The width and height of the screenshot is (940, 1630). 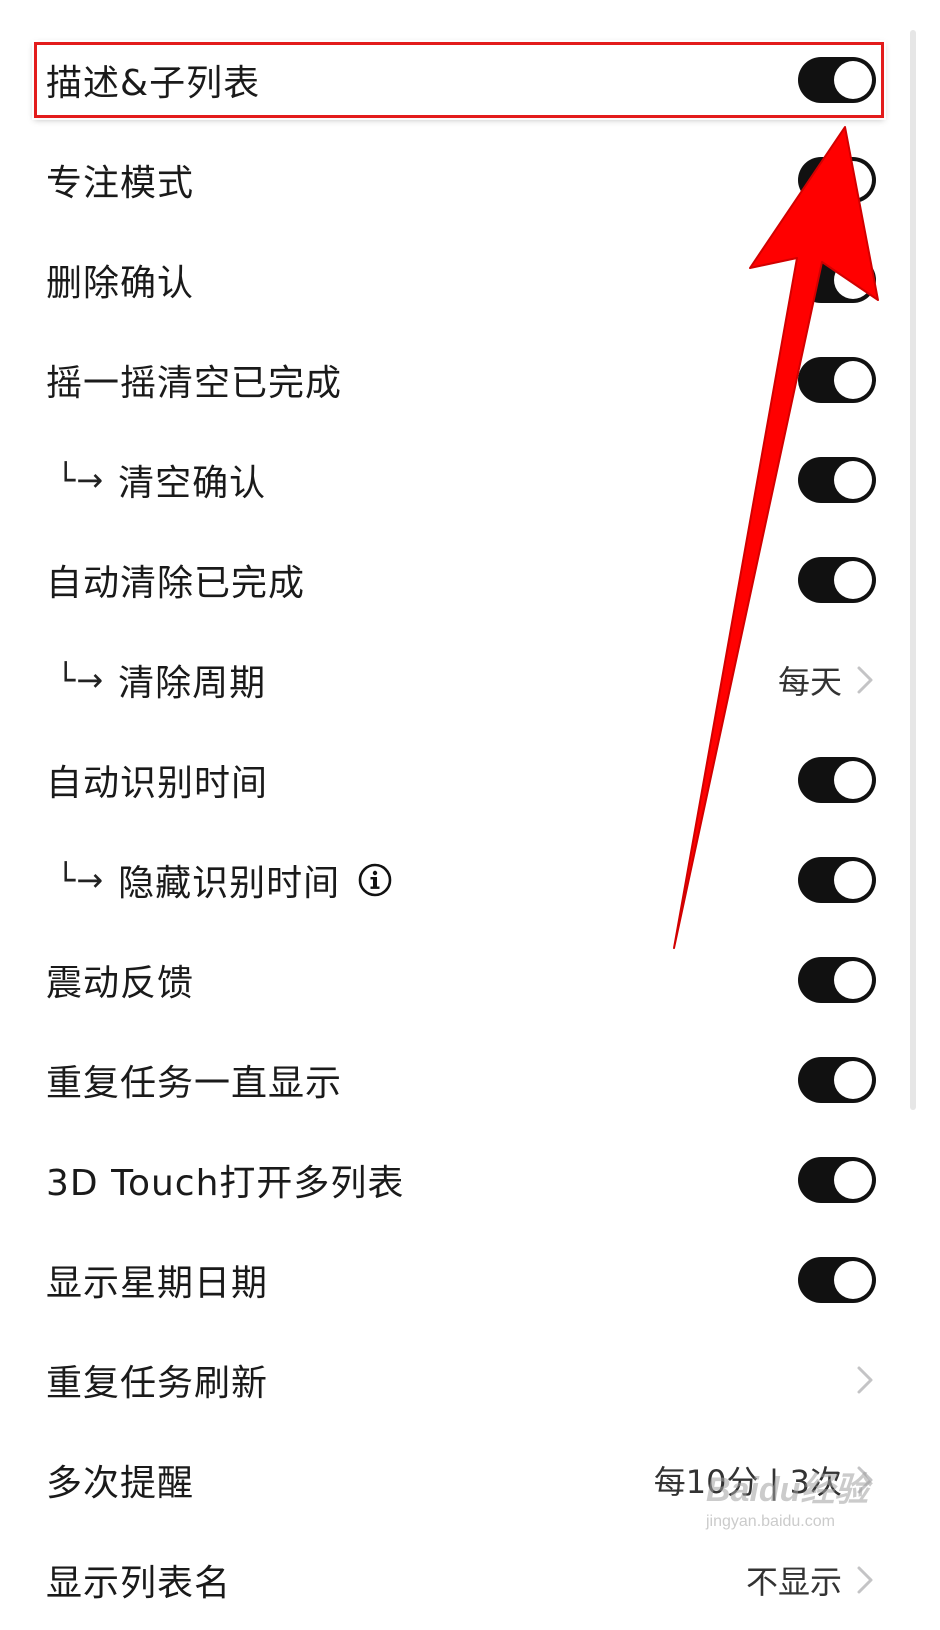 What do you see at coordinates (120, 983) in the screenshot?
I see `settings-row-label: 震动反馈` at bounding box center [120, 983].